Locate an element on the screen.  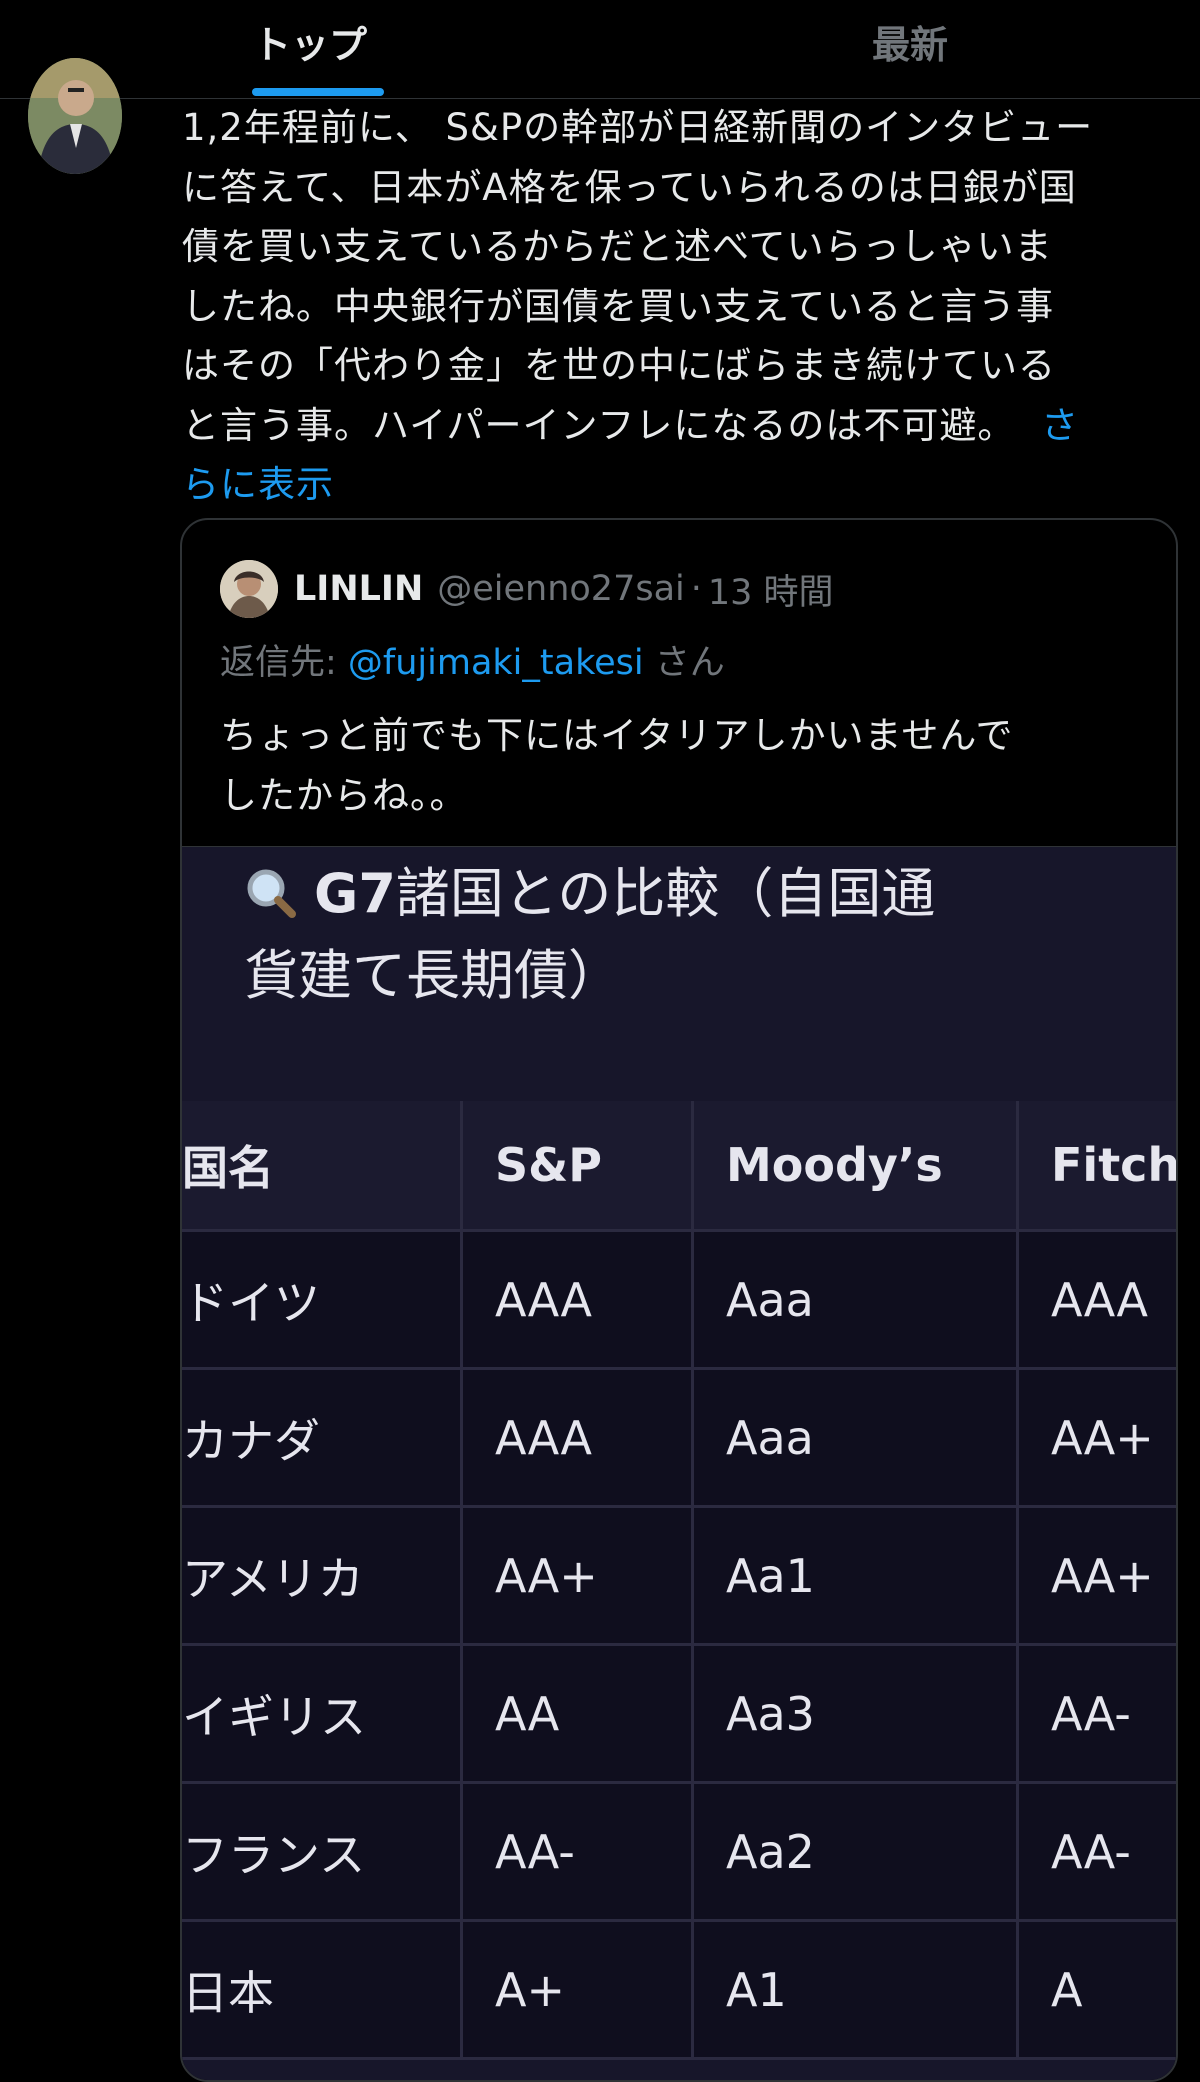
table-row: ドイツ AAA Aaa AAA is located at coordinates (679, 1301).